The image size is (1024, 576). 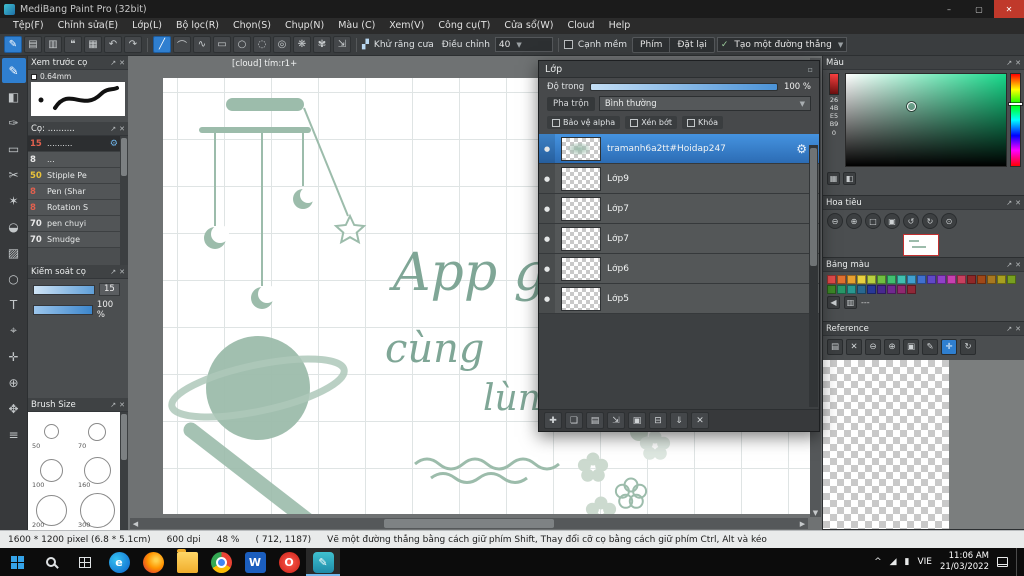 I want to click on palette-prev-icon: ◀, so click(x=833, y=302).